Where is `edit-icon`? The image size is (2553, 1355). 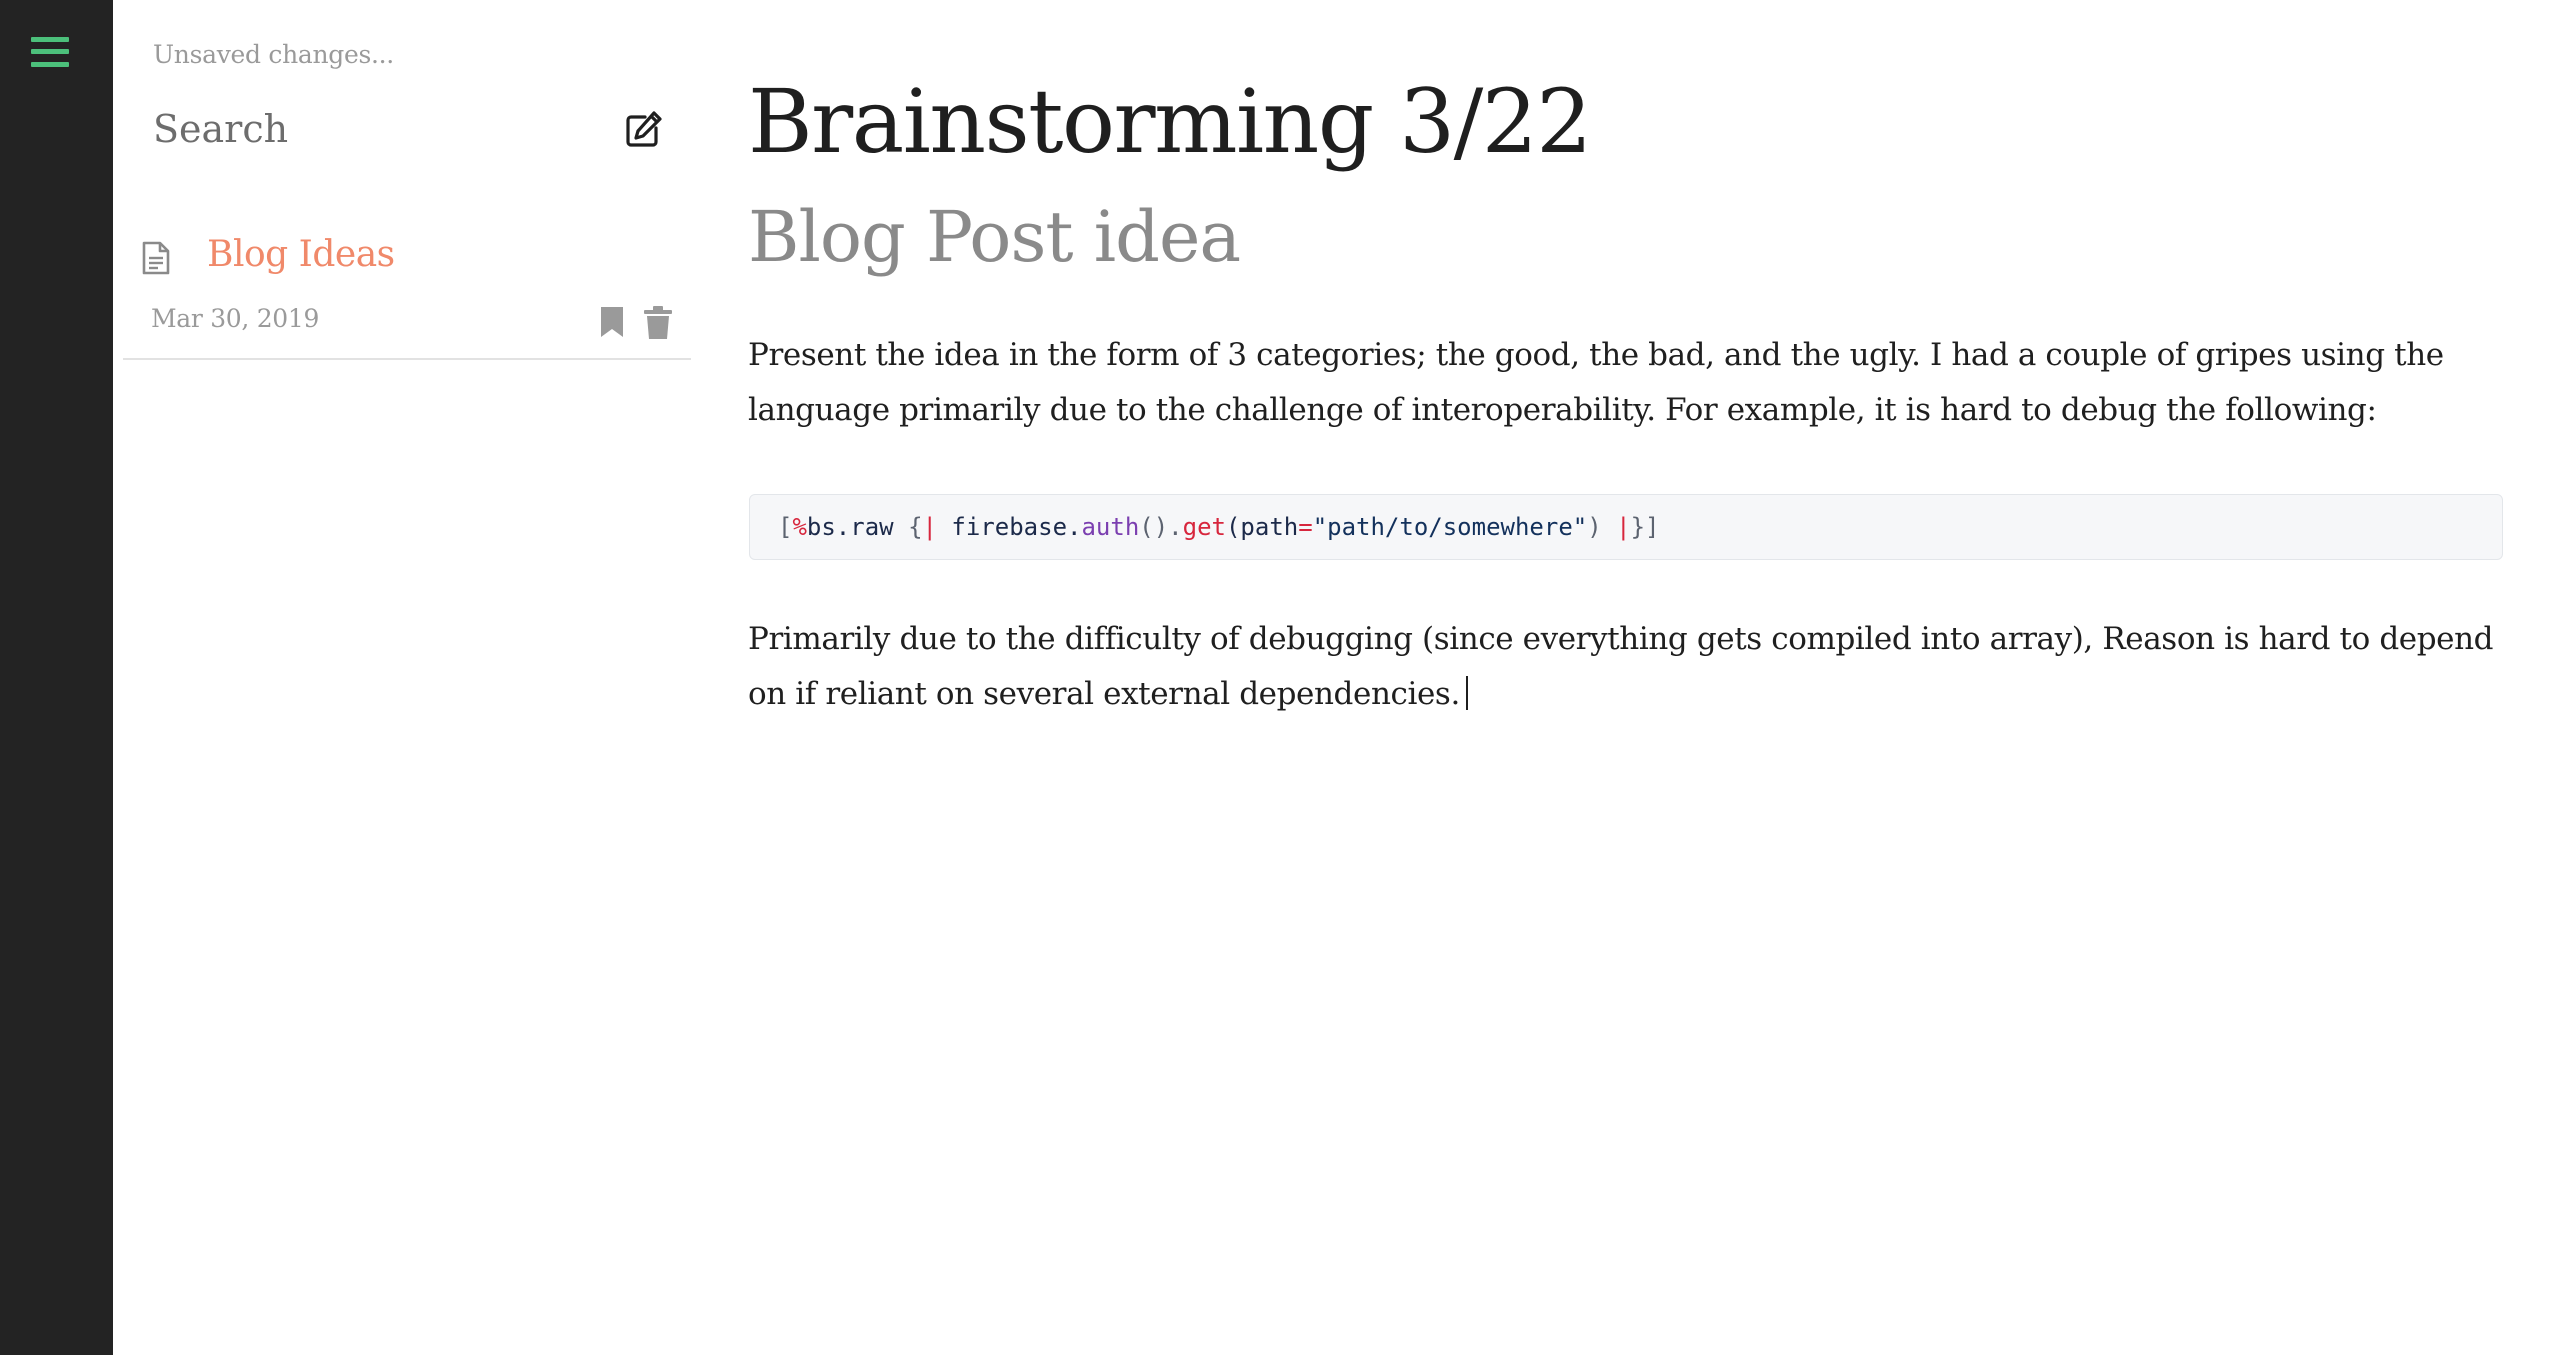
edit-icon is located at coordinates (644, 129).